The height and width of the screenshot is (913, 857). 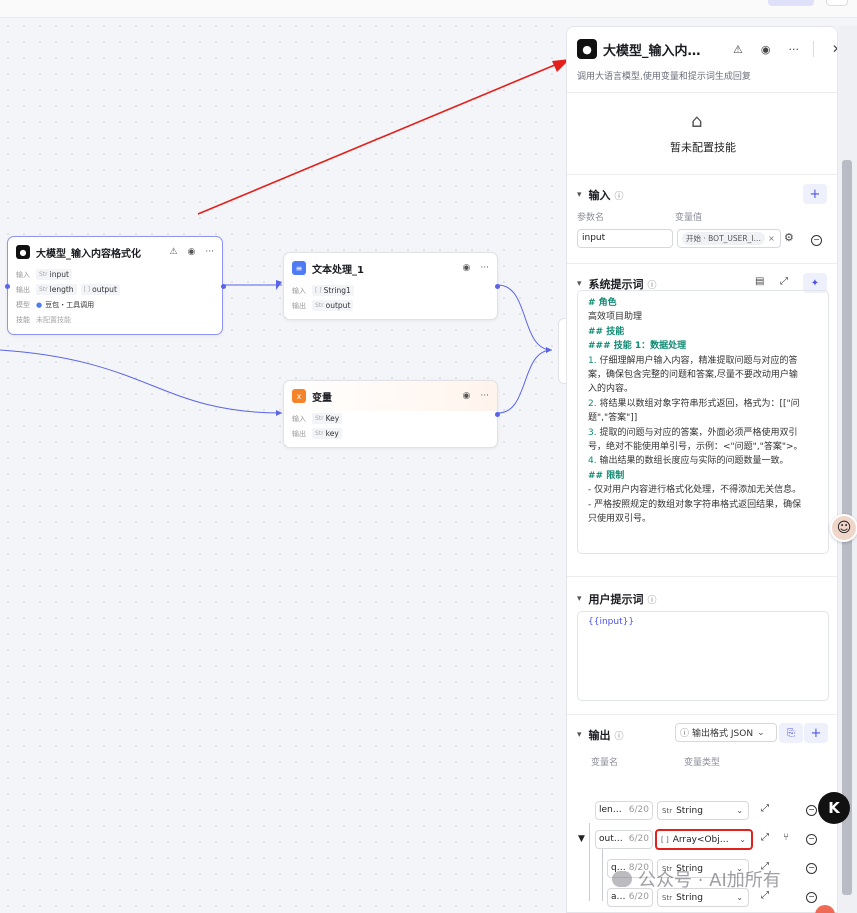 What do you see at coordinates (391, 414) in the screenshot?
I see `variable-node: x 变量 ◉ ··· 输入 Str Key 输出 Str key` at bounding box center [391, 414].